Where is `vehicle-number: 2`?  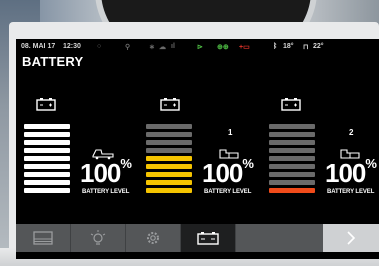
vehicle-number: 2 is located at coordinates (351, 132).